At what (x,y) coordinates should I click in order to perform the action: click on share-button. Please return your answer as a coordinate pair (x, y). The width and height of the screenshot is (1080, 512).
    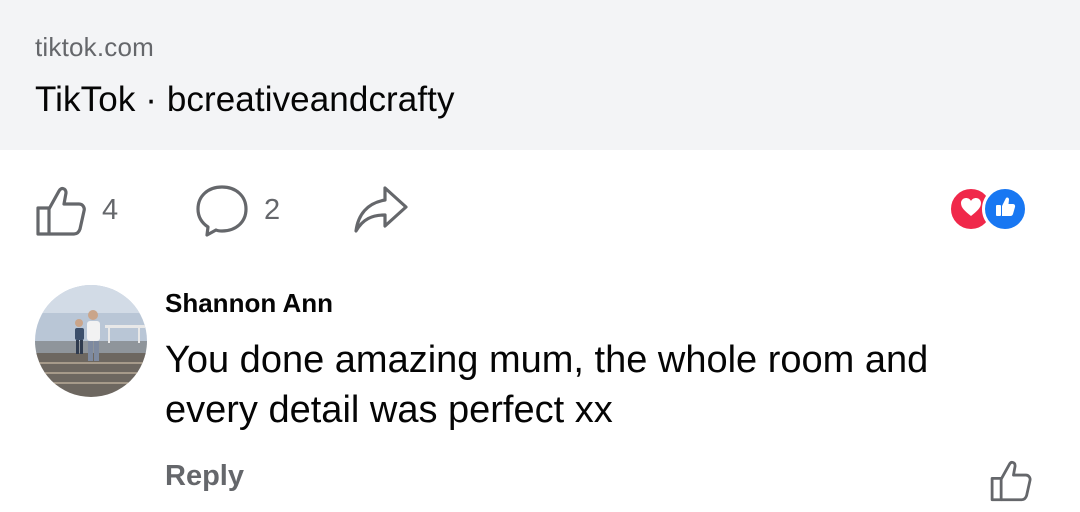
    Looking at the image, I should click on (381, 210).